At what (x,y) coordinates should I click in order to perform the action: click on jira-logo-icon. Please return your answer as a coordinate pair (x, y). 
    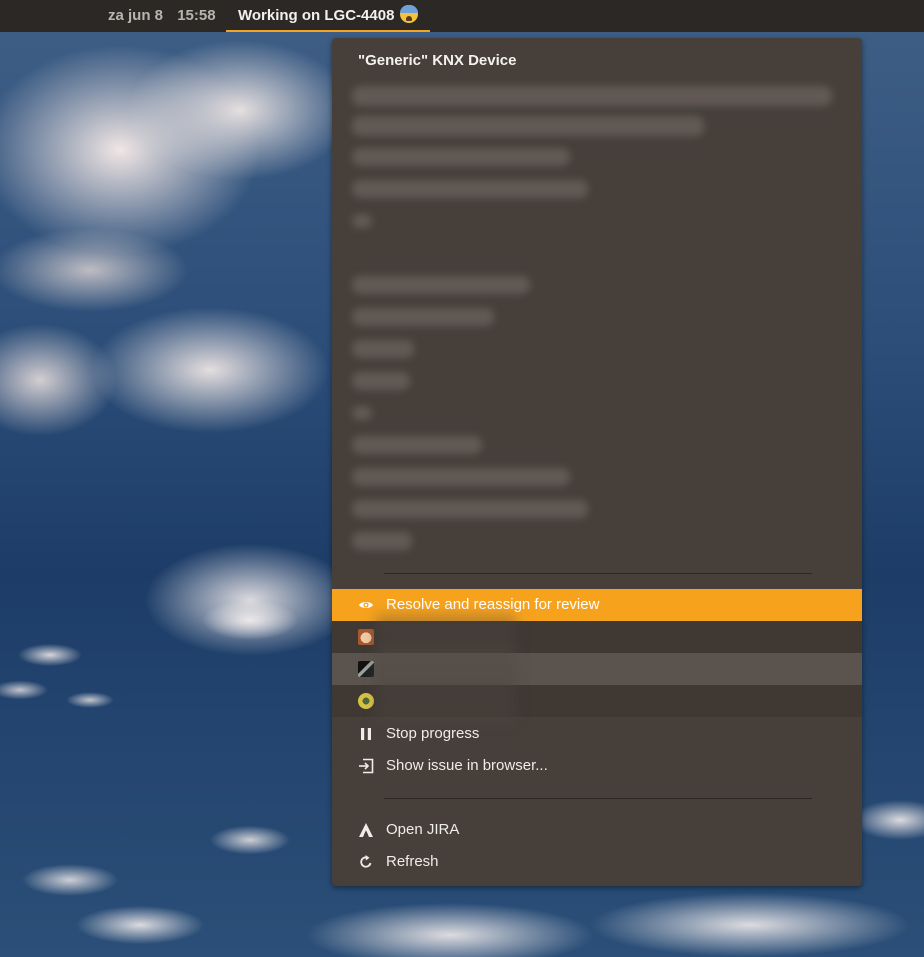
    Looking at the image, I should click on (366, 830).